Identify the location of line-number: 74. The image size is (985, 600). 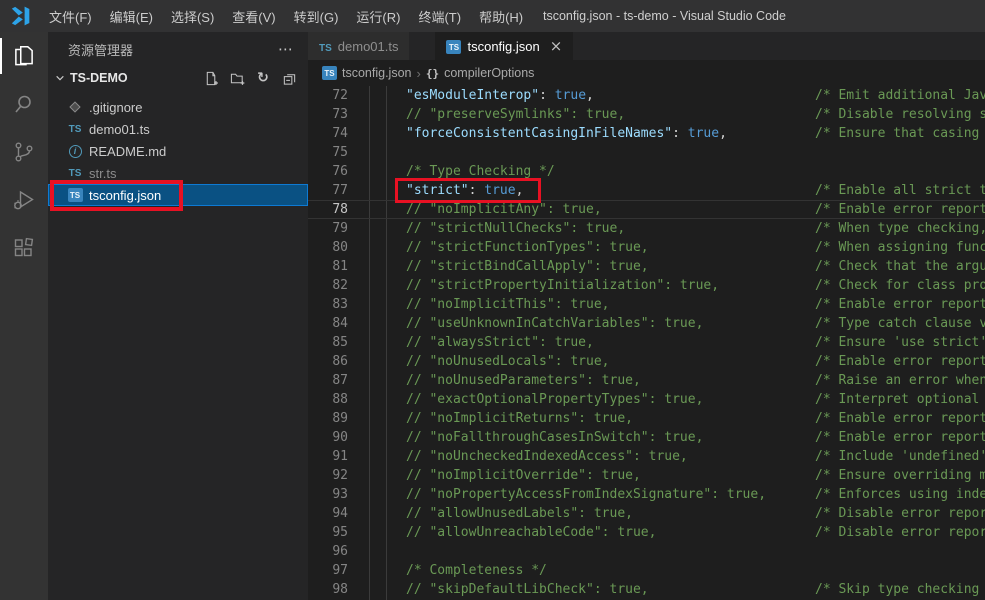
(340, 133).